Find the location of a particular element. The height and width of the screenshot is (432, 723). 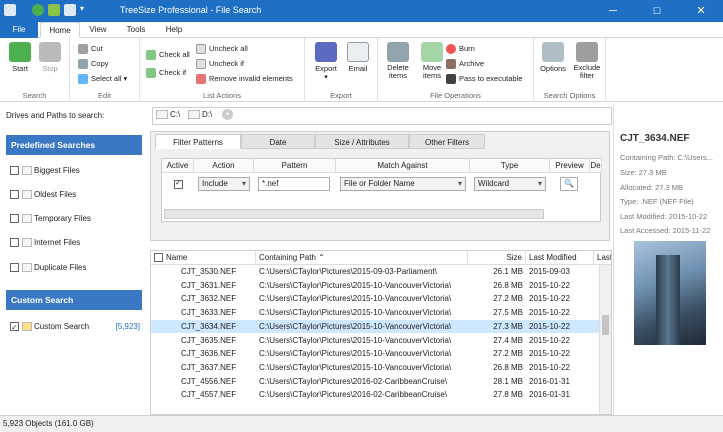

col-name: Name is located at coordinates (203, 258).